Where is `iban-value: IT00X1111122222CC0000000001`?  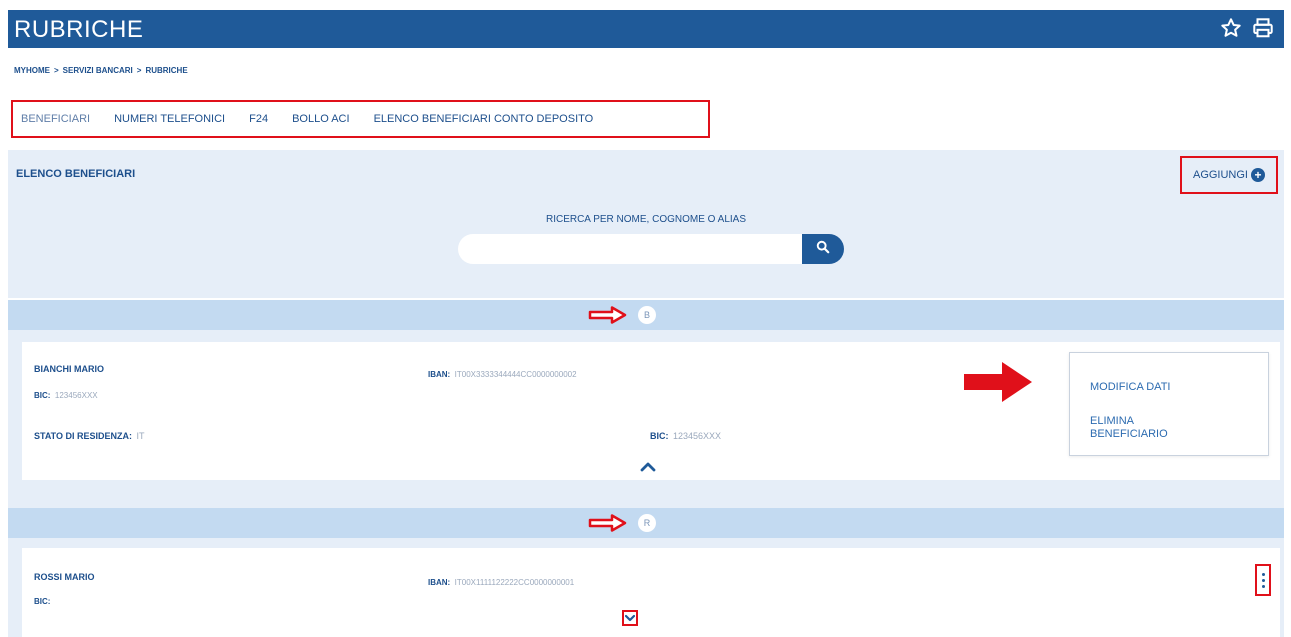 iban-value: IT00X1111122222CC0000000001 is located at coordinates (514, 582).